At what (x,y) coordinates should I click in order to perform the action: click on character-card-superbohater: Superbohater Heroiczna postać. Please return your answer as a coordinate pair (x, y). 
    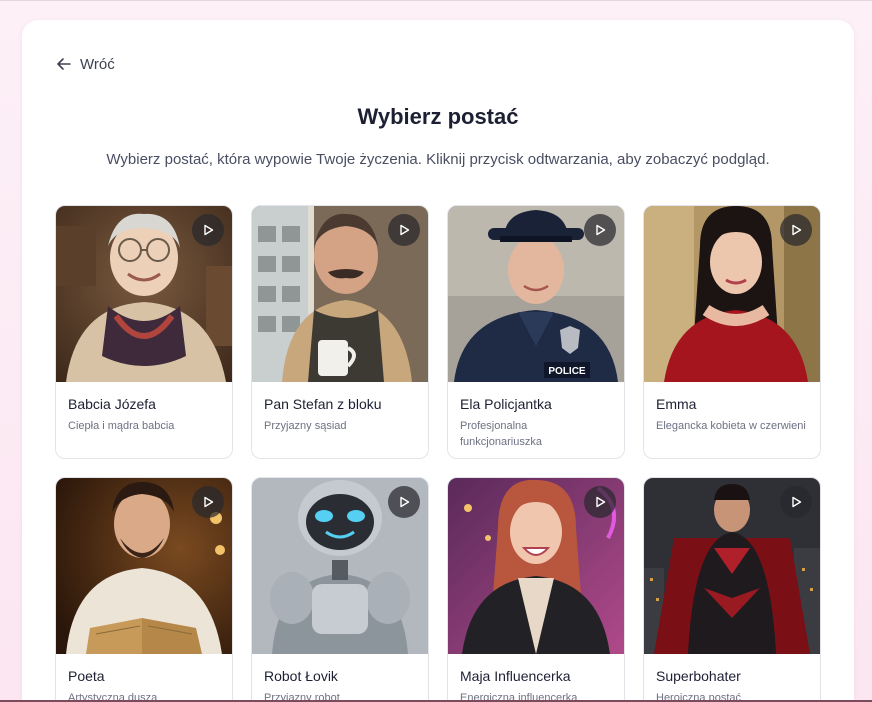
    Looking at the image, I should click on (732, 589).